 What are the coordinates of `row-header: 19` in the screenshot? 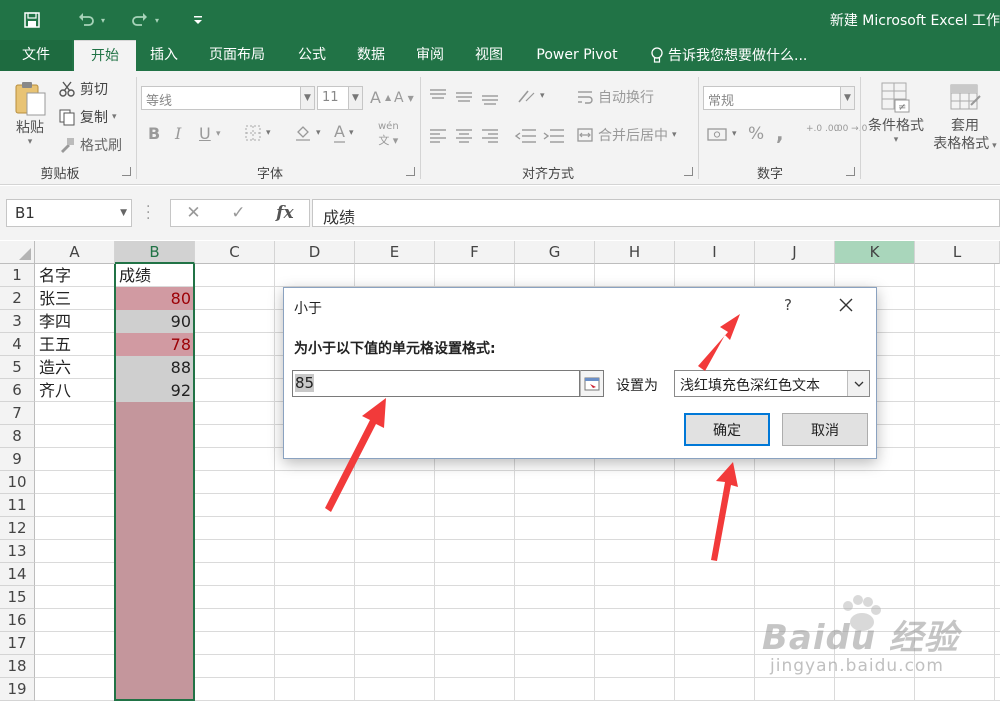 It's located at (17, 689).